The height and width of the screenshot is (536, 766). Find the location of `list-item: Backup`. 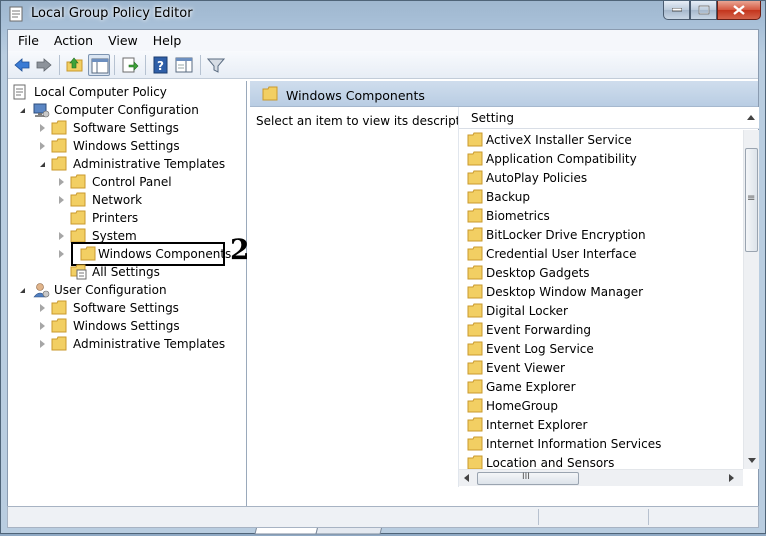

list-item: Backup is located at coordinates (601, 196).